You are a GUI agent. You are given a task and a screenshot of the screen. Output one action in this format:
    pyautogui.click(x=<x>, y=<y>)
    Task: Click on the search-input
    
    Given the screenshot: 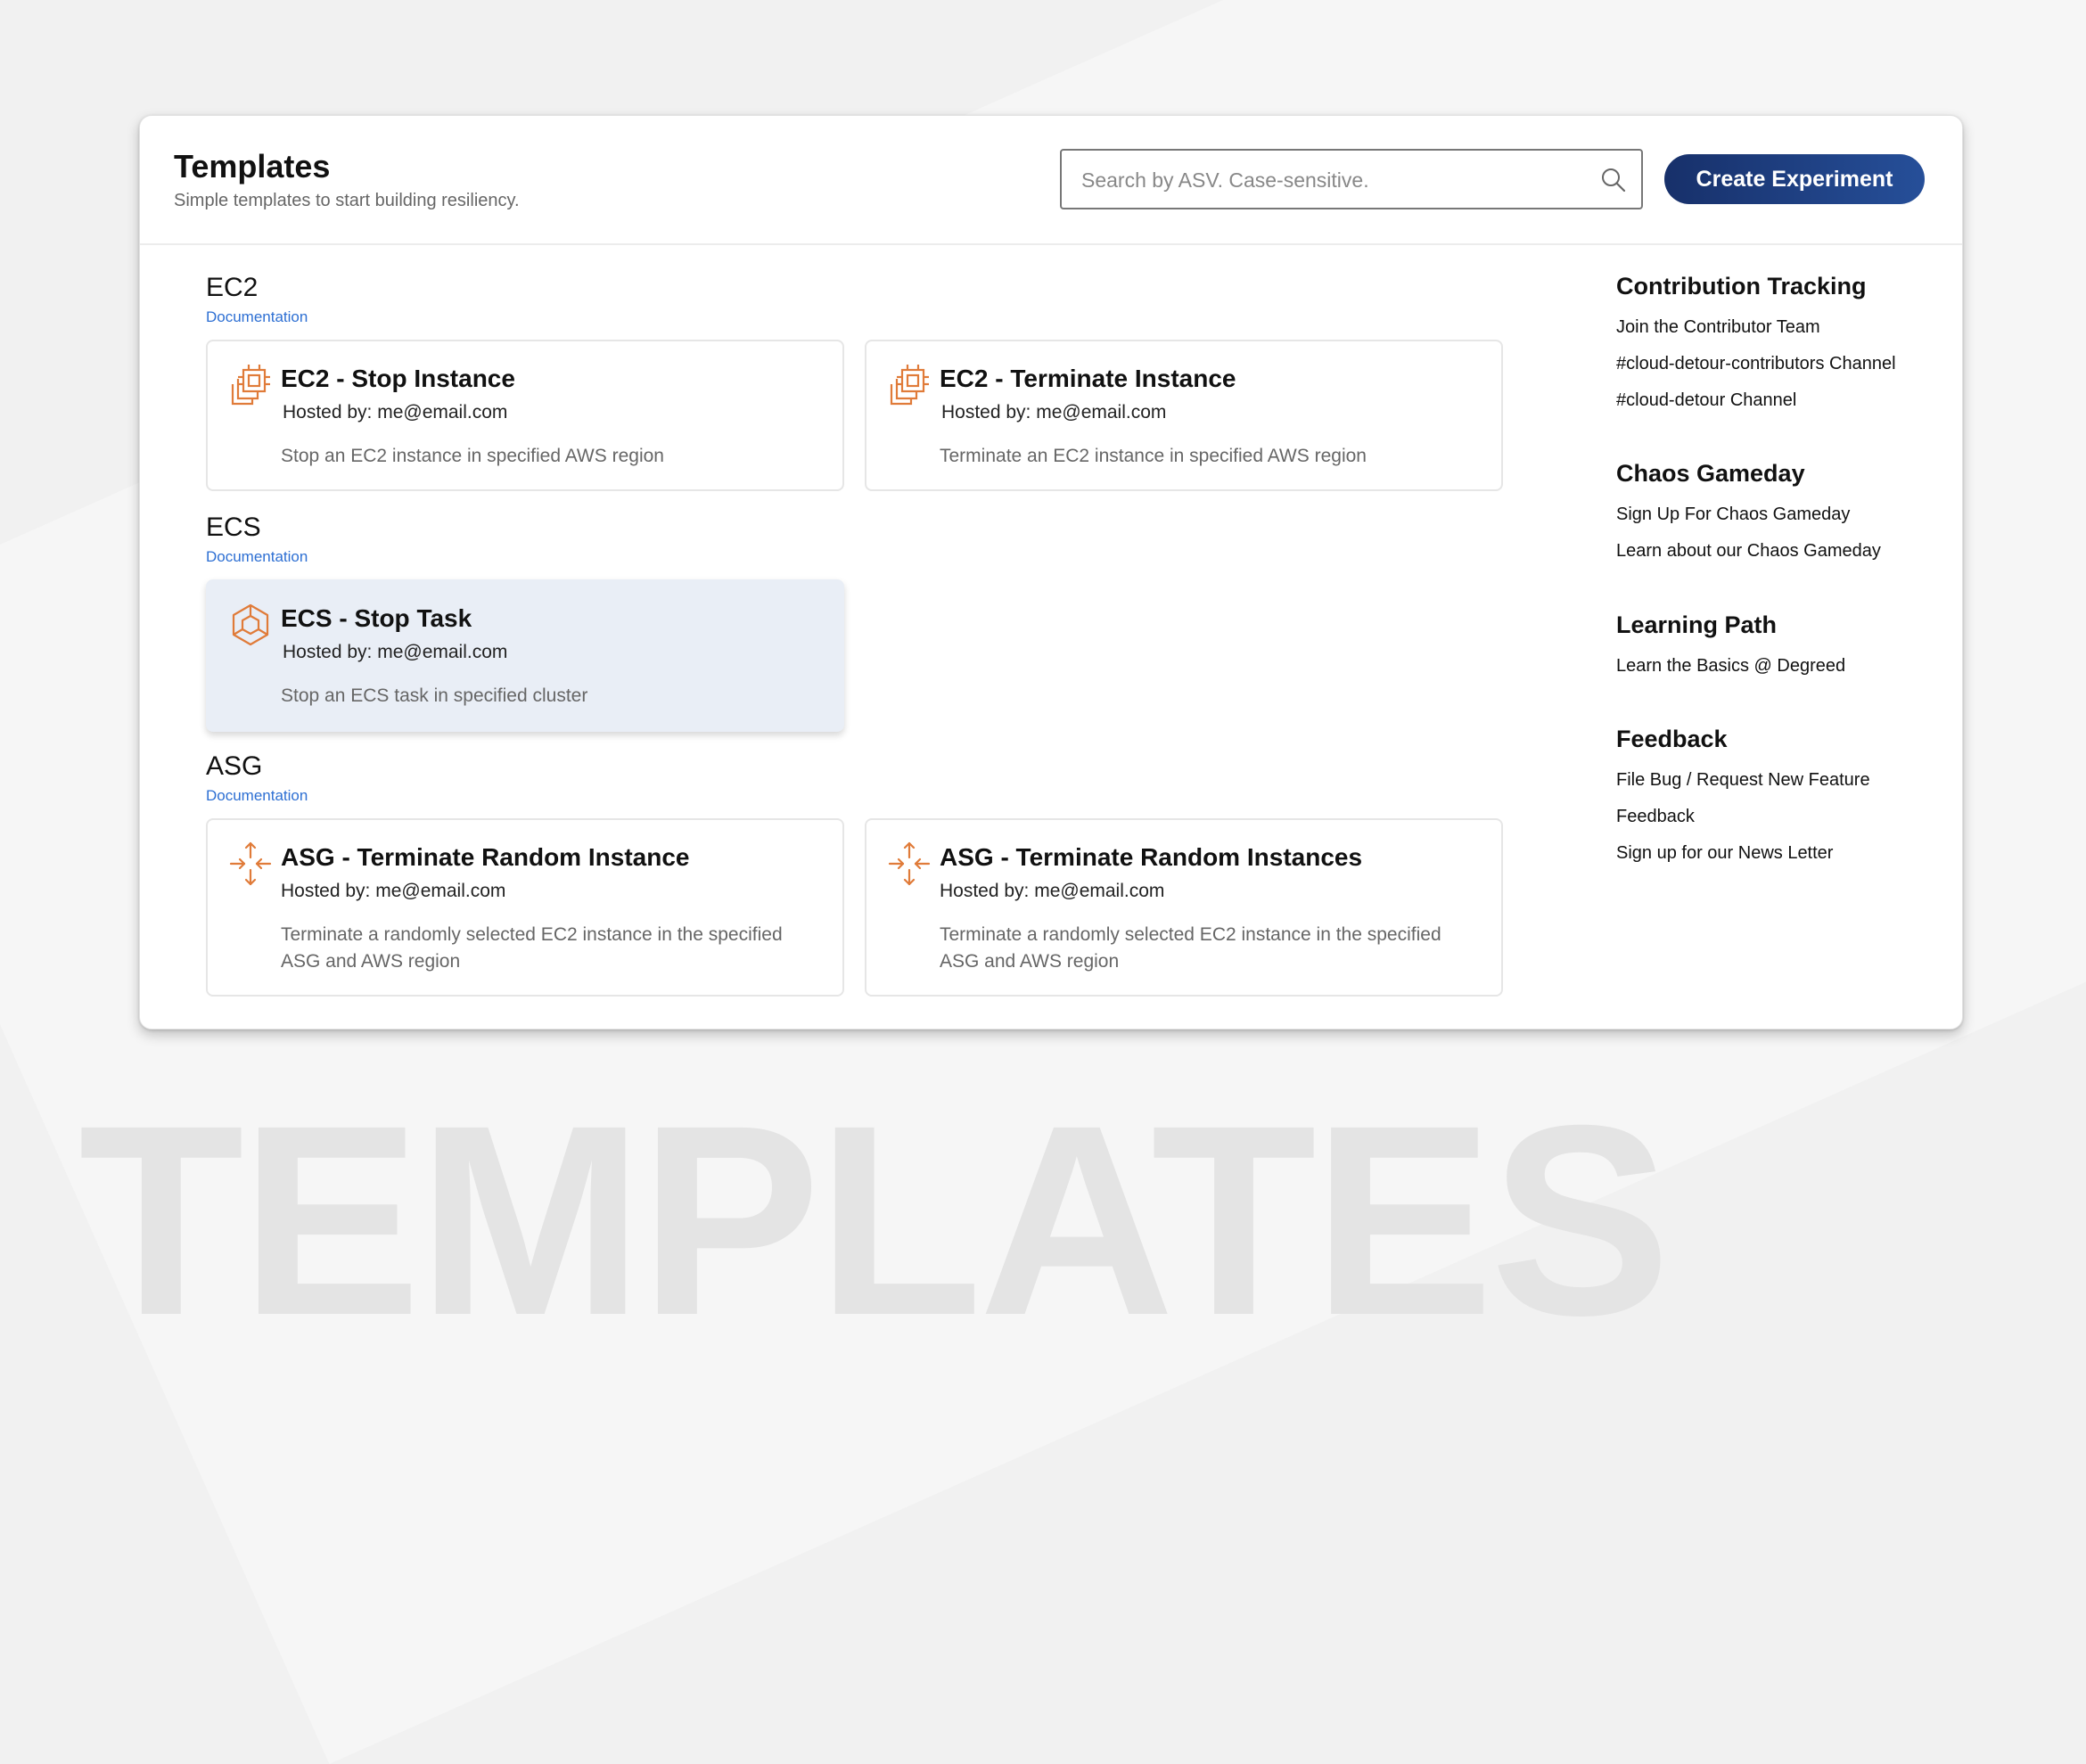 What is the action you would take?
    pyautogui.click(x=1335, y=180)
    